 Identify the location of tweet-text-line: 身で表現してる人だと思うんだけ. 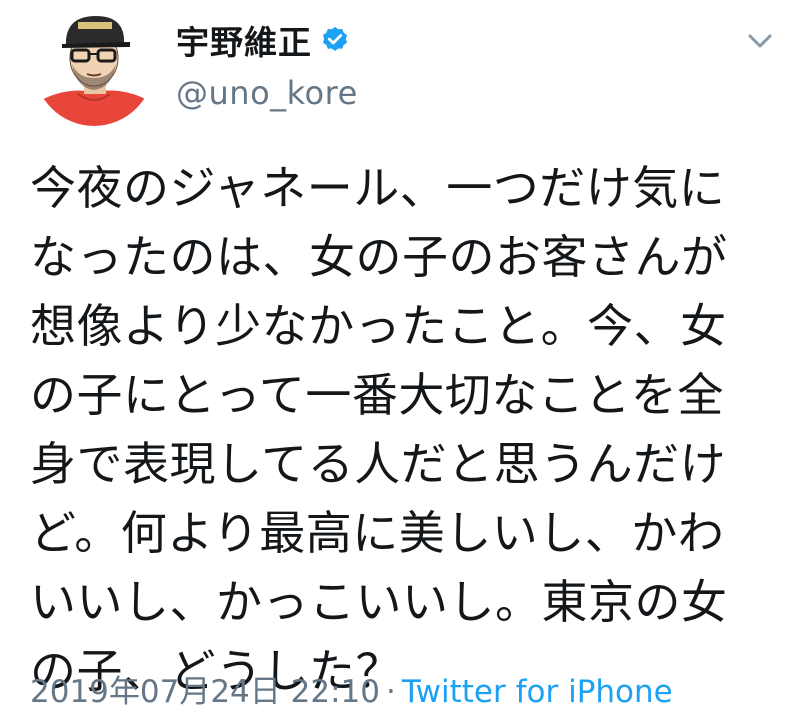
(378, 464).